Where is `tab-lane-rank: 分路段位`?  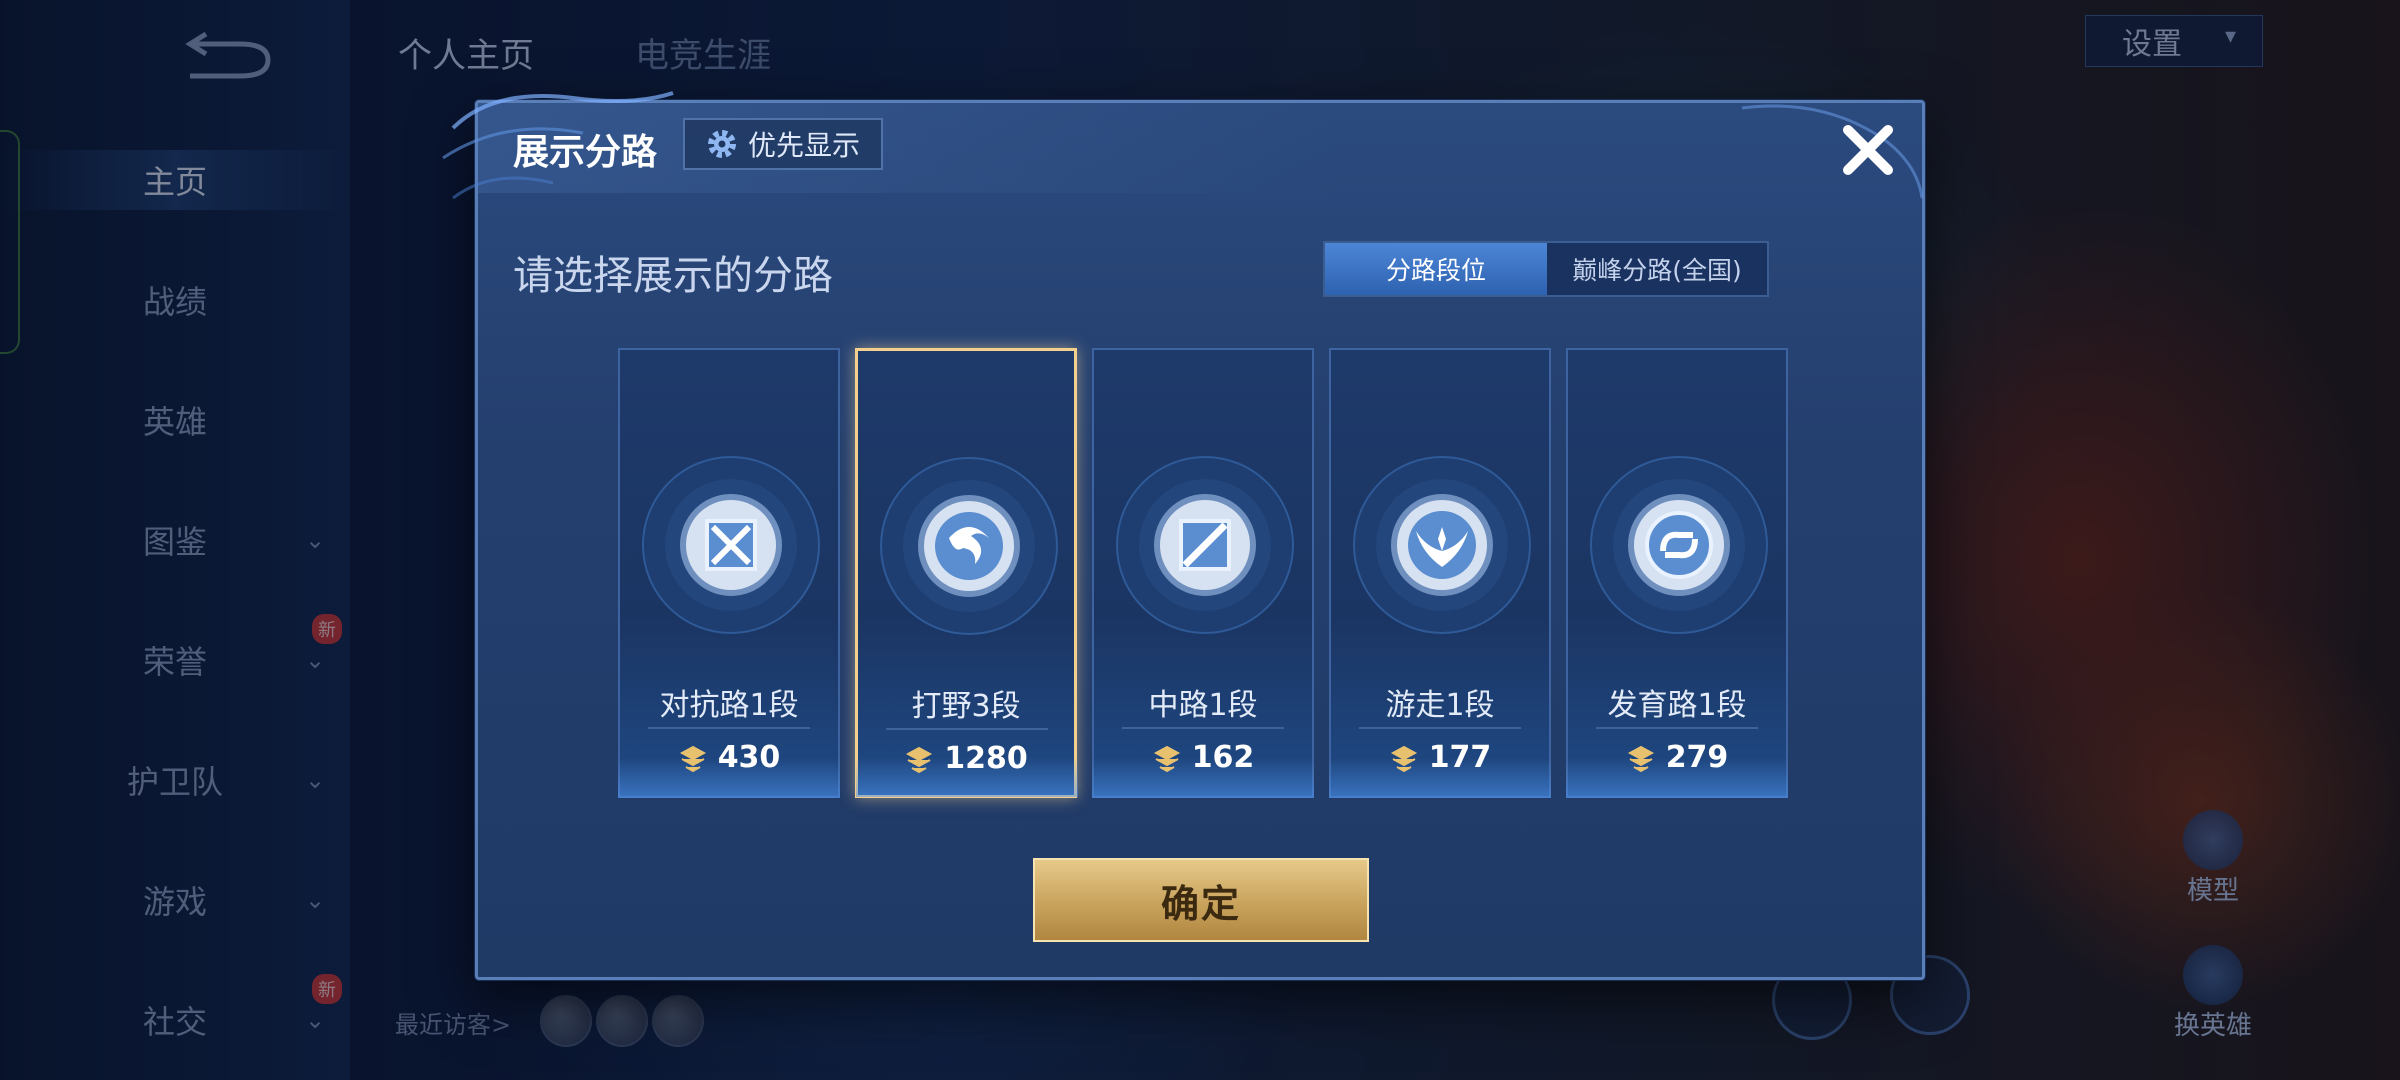 tab-lane-rank: 分路段位 is located at coordinates (1436, 269).